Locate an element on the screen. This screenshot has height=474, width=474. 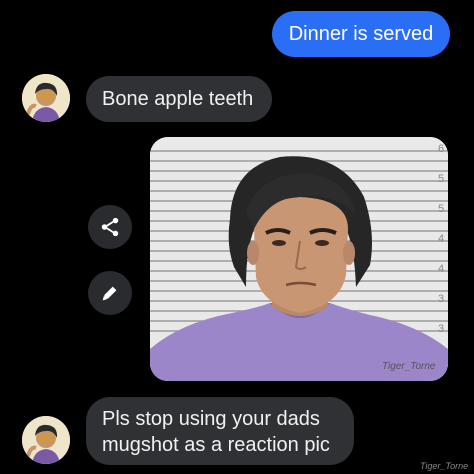
sent-message-bubble: Dinner is served is located at coordinates (361, 34).